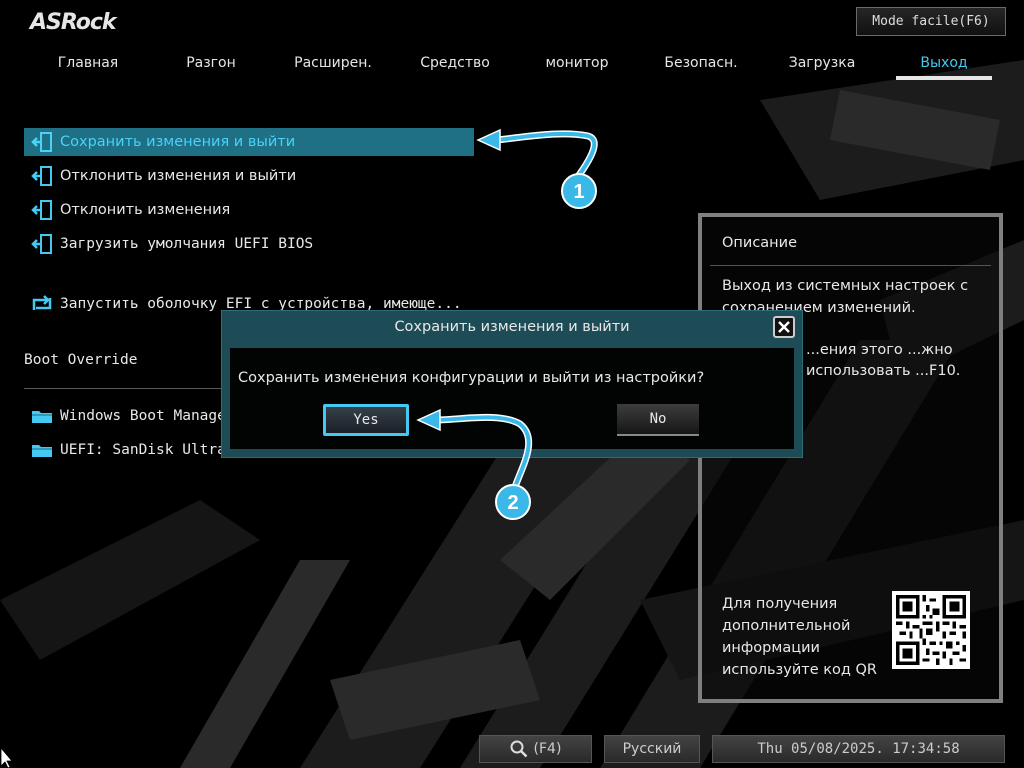 This screenshot has width=1024, height=768. I want to click on menu-item-label: Отклонить изменения, so click(145, 210).